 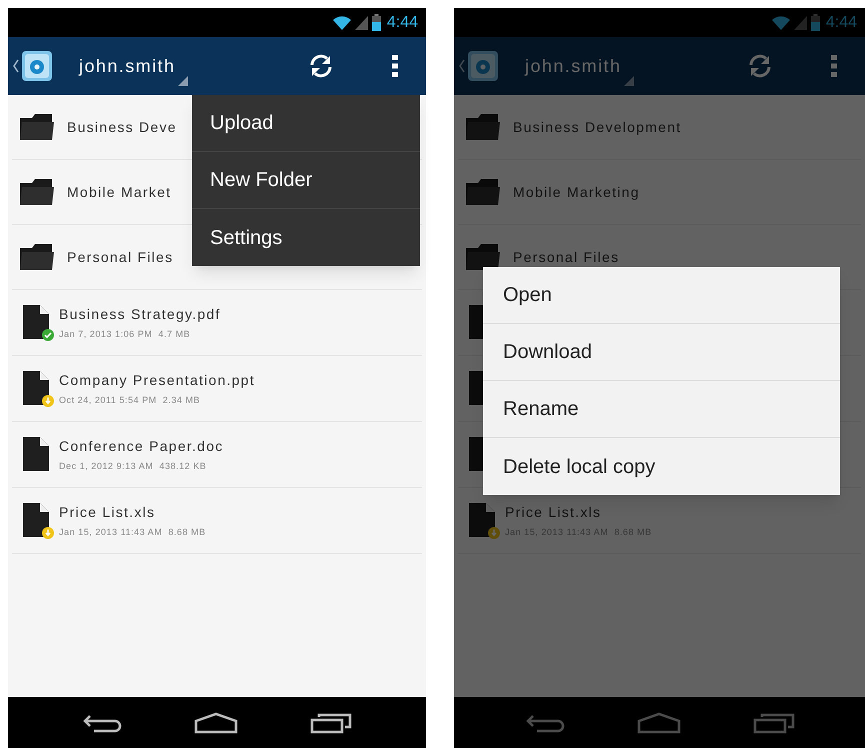 I want to click on file-meta: Jan 15, 2013 11:43 AM 8.68 MB, so click(x=132, y=532).